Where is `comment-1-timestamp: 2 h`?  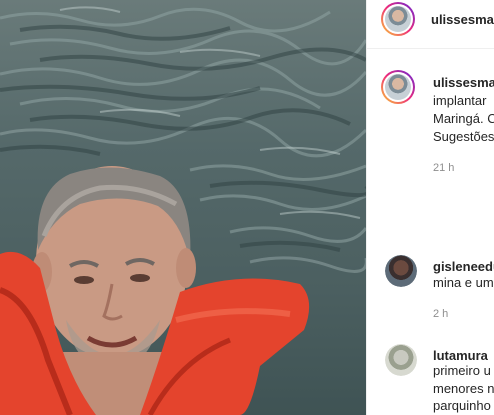
comment-1-timestamp: 2 h is located at coordinates (440, 314).